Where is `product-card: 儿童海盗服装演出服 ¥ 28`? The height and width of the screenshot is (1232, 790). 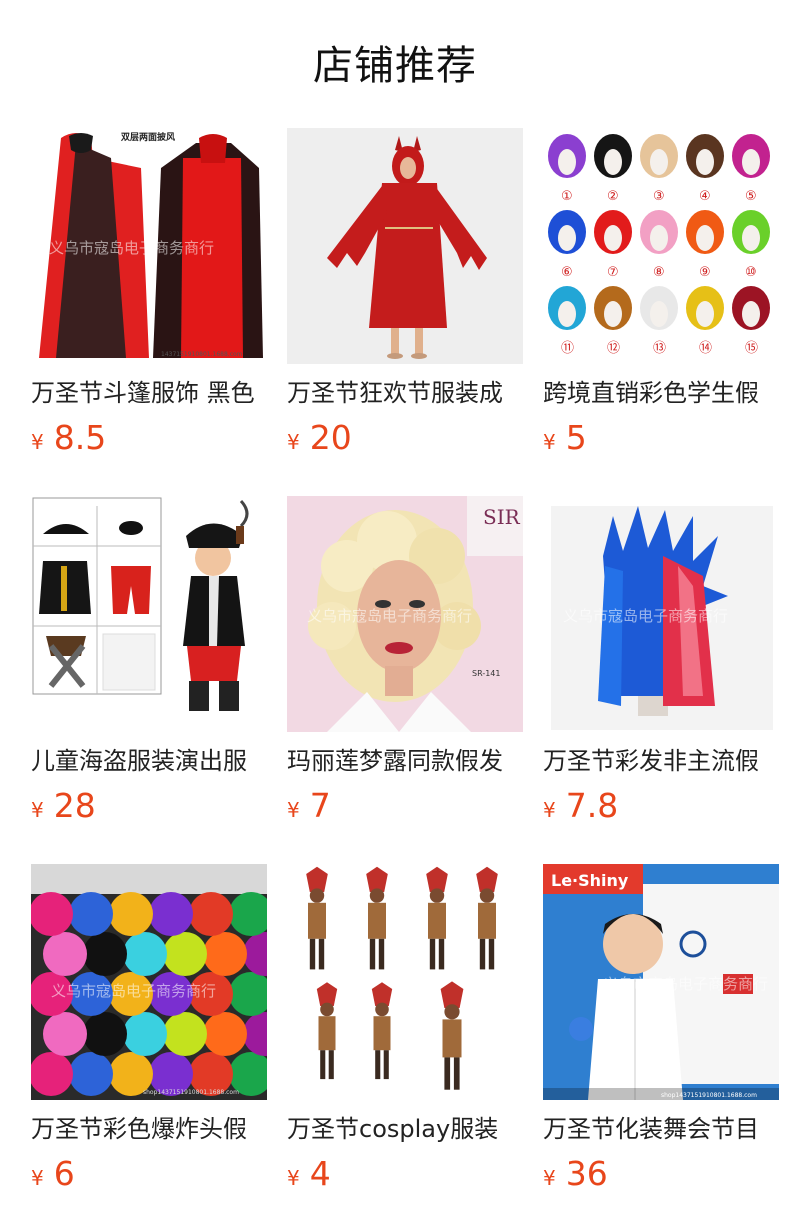
product-card: 儿童海盗服装演出服 ¥ 28 is located at coordinates (149, 680).